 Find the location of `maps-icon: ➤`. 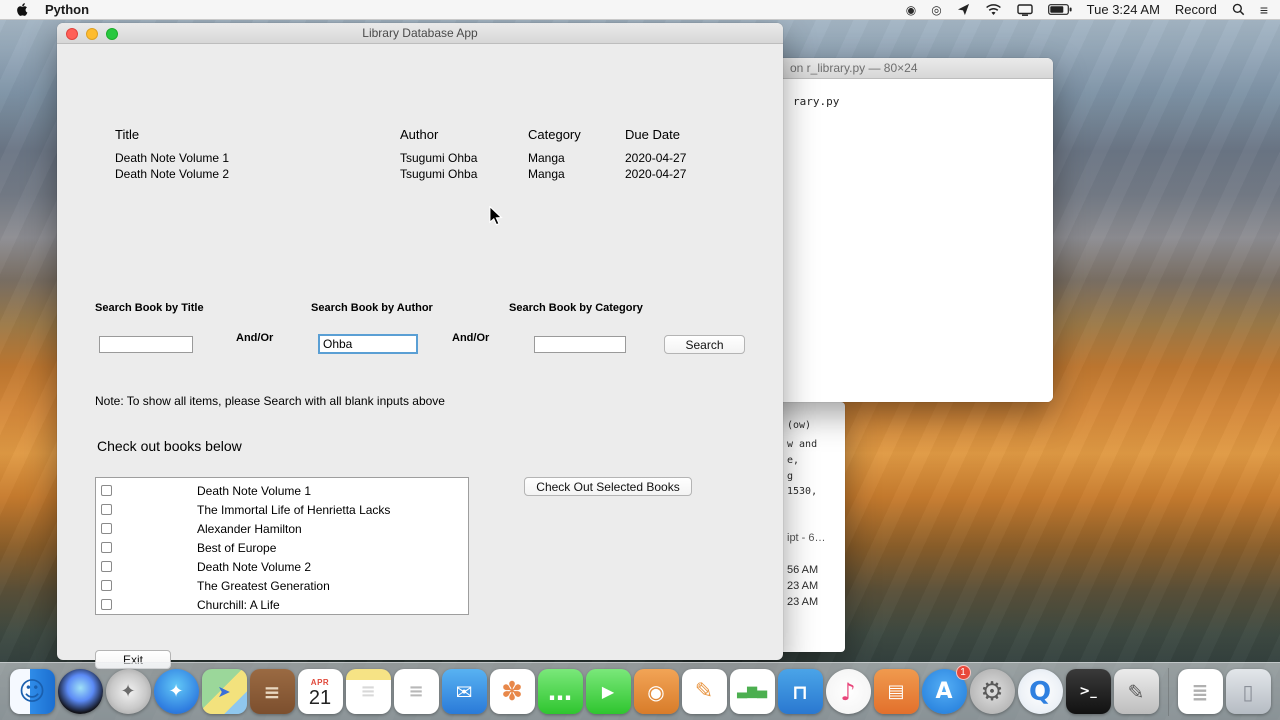

maps-icon: ➤ is located at coordinates (224, 691).